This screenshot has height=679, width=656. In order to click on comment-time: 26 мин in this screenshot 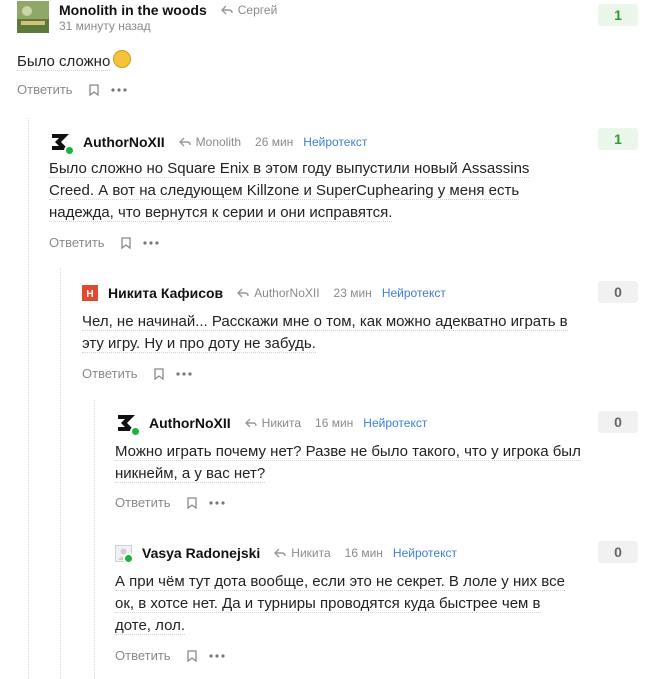, I will do `click(274, 142)`.